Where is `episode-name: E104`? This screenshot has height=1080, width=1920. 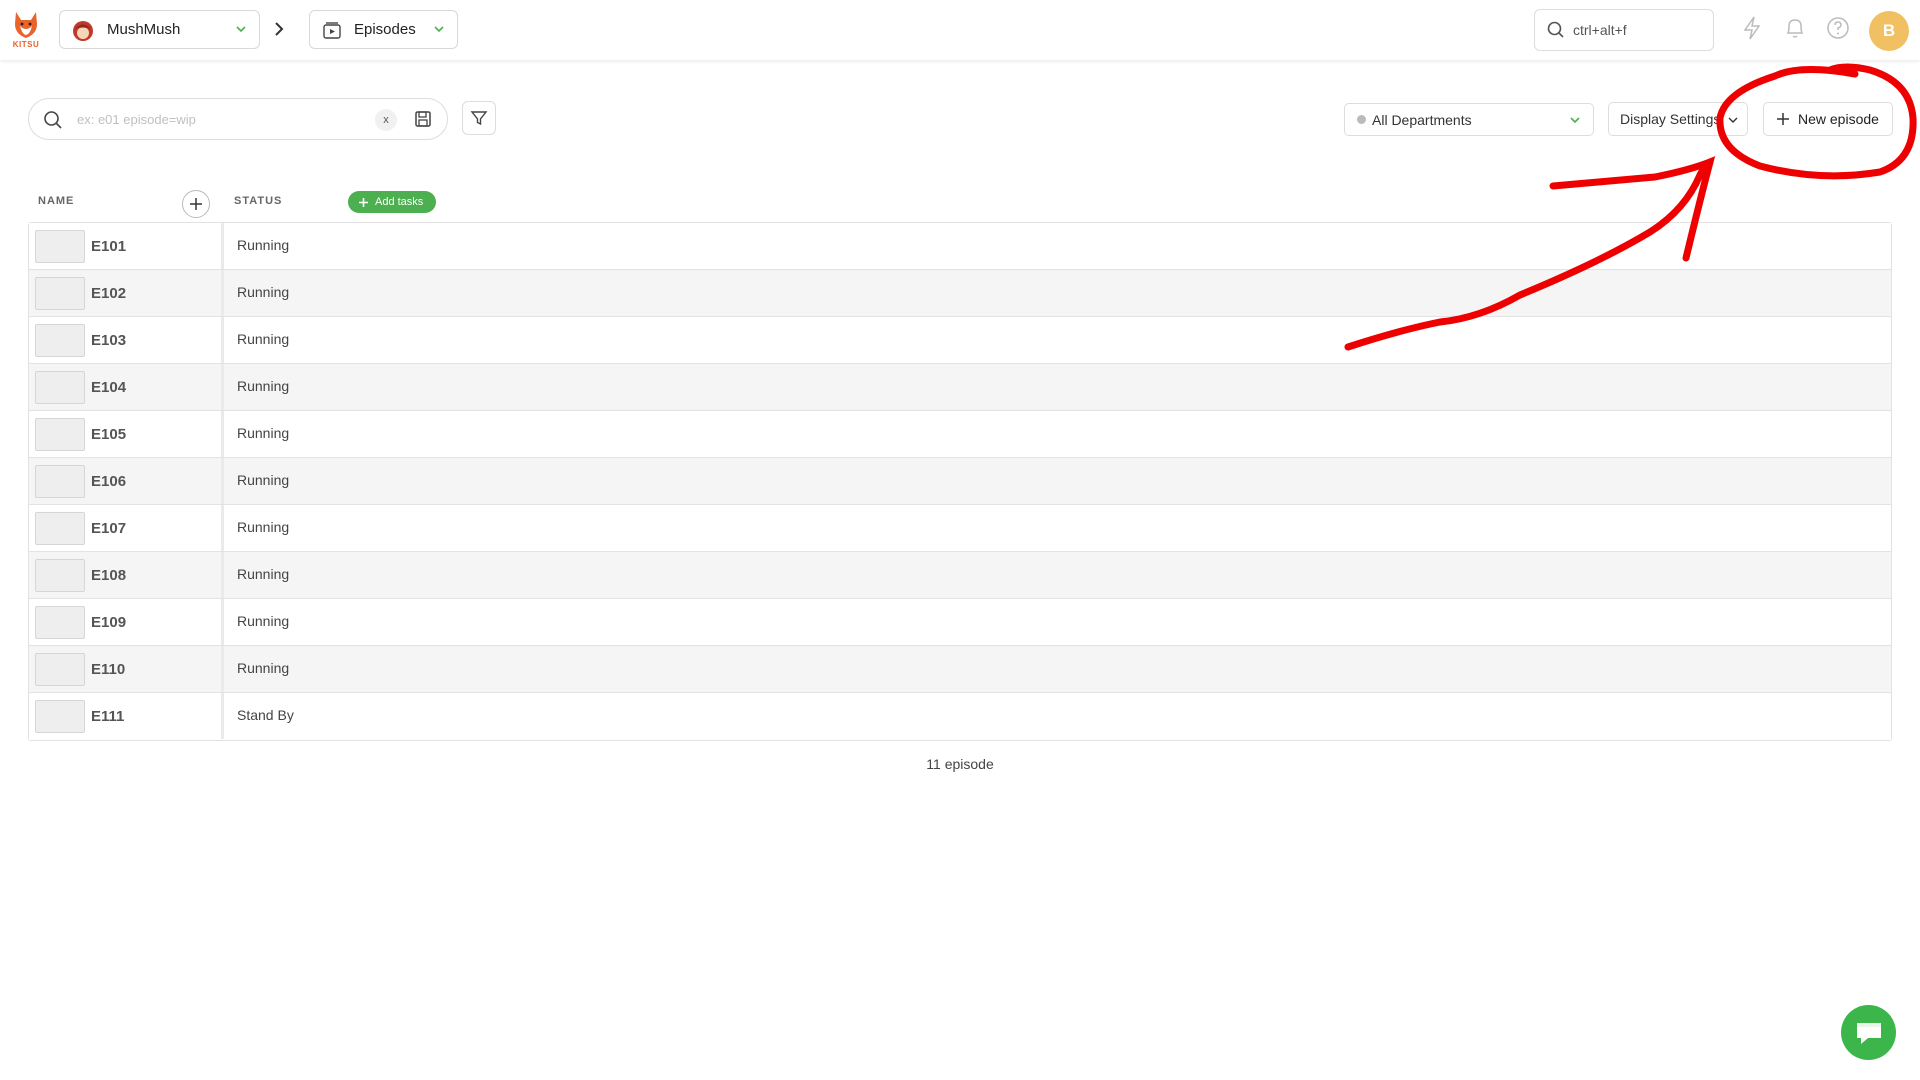
episode-name: E104 is located at coordinates (108, 387).